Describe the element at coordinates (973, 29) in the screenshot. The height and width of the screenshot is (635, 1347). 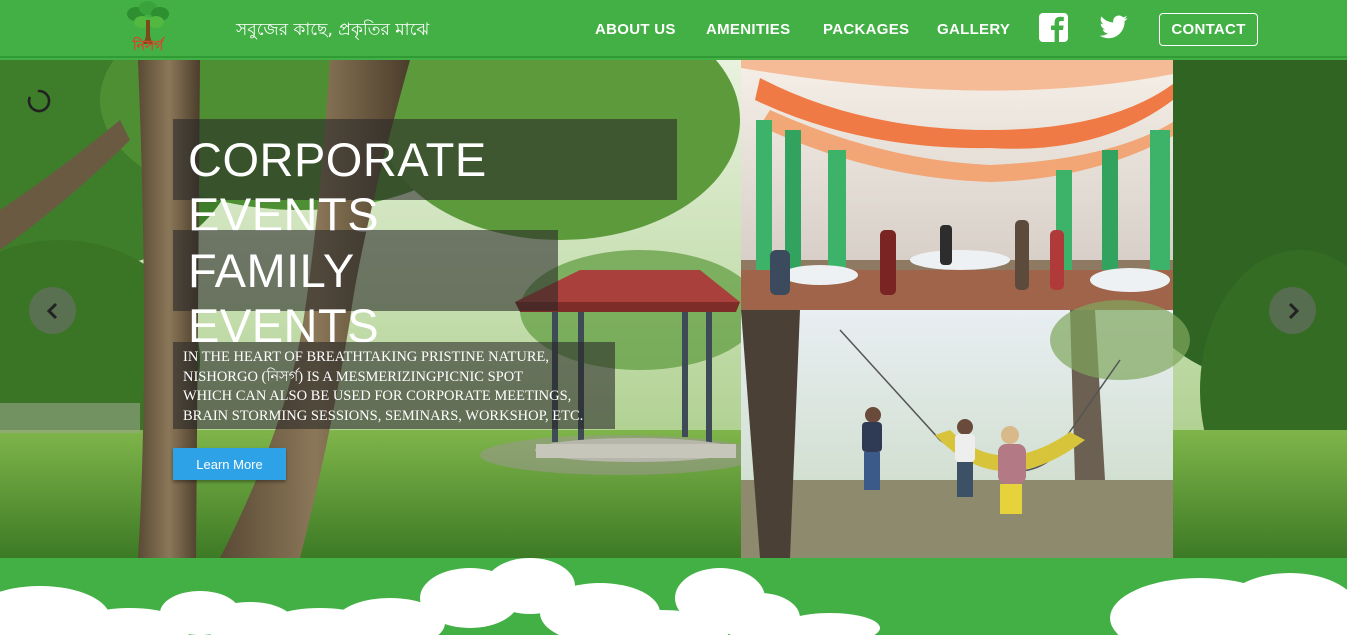
I see `nav-gallery: GALLERY` at that location.